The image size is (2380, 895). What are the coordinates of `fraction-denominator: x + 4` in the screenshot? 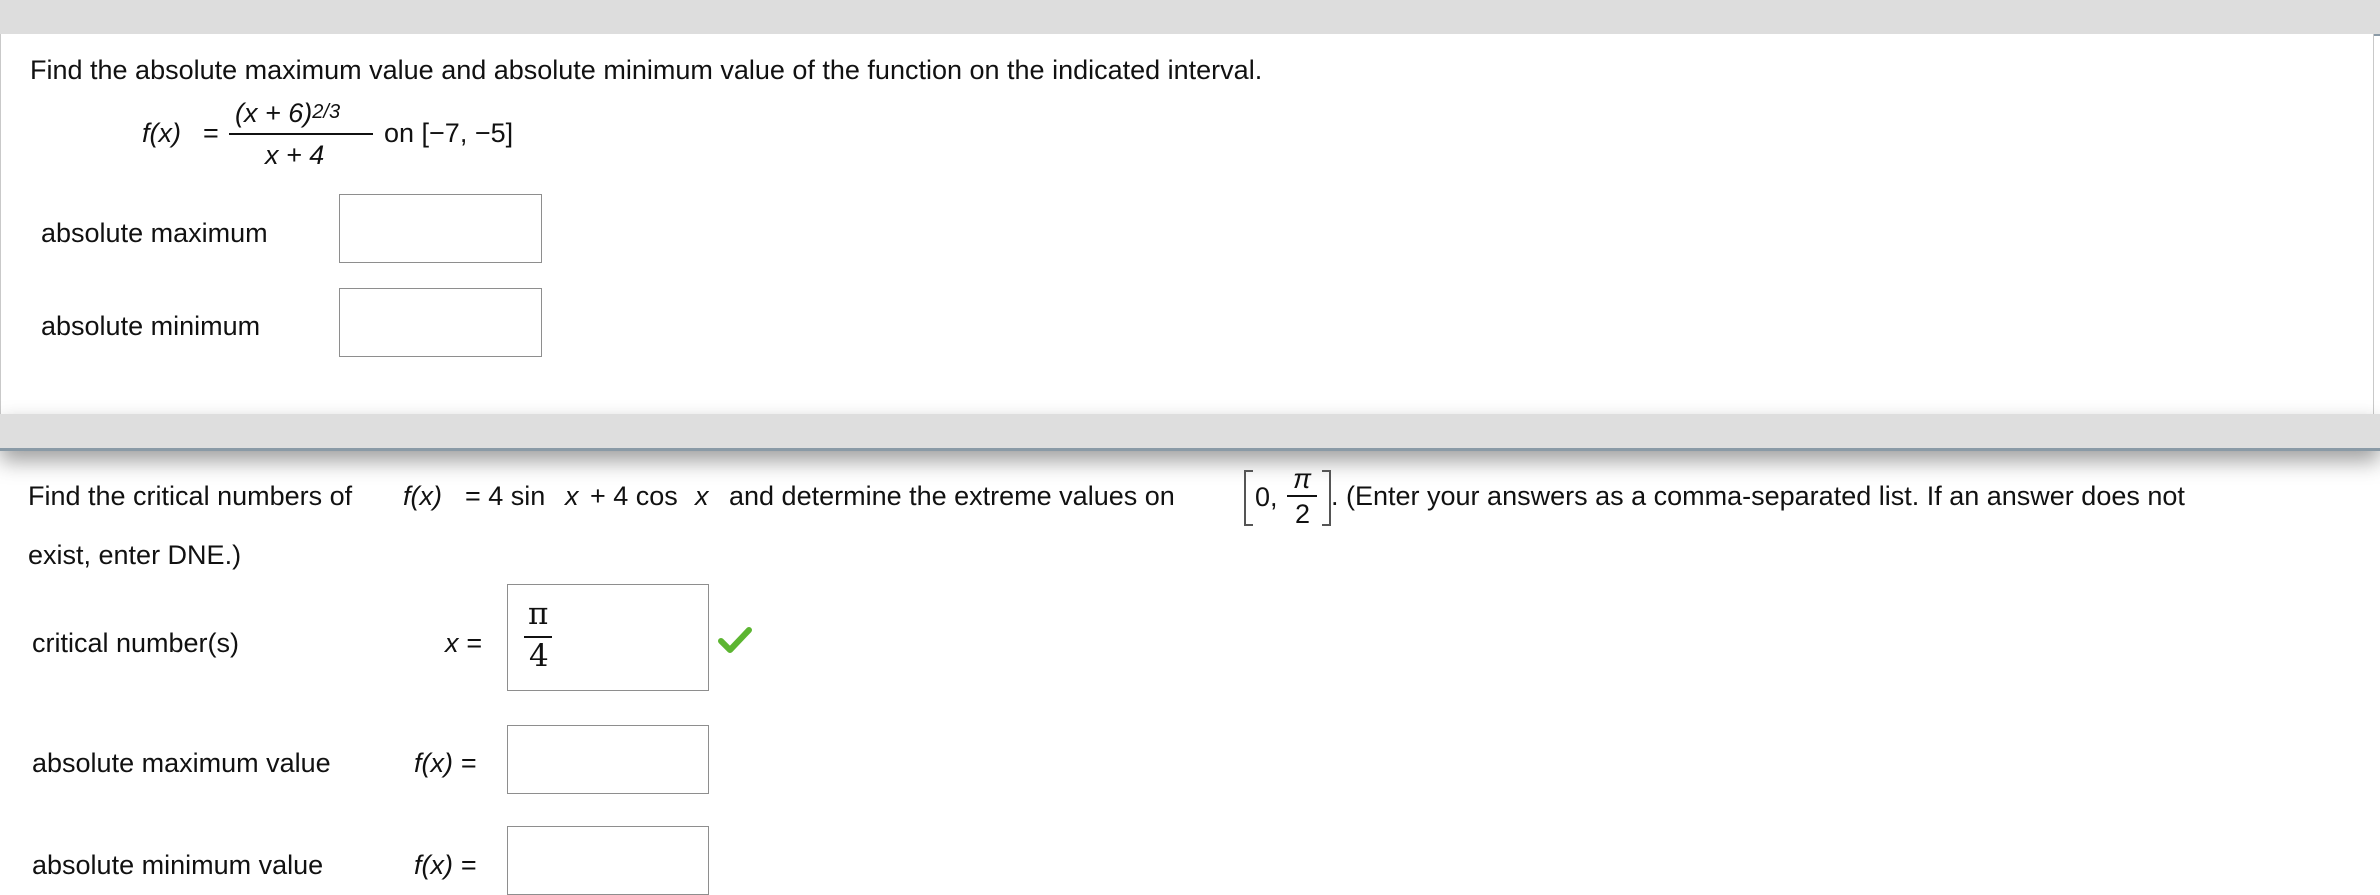 It's located at (295, 155).